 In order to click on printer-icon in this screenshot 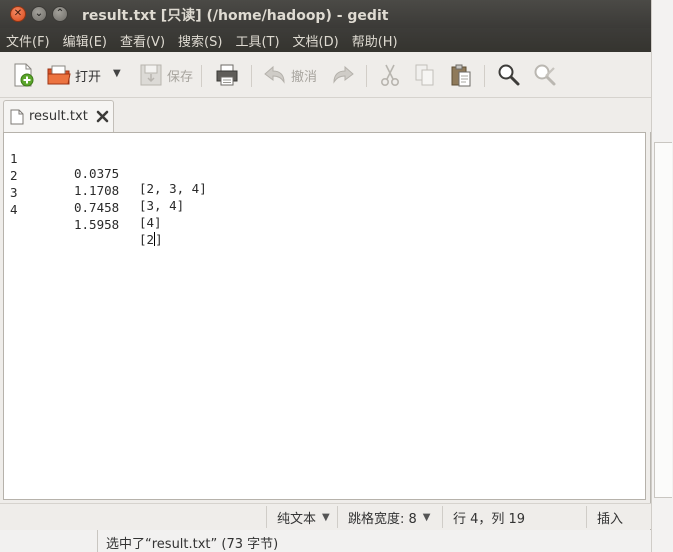, I will do `click(227, 75)`.